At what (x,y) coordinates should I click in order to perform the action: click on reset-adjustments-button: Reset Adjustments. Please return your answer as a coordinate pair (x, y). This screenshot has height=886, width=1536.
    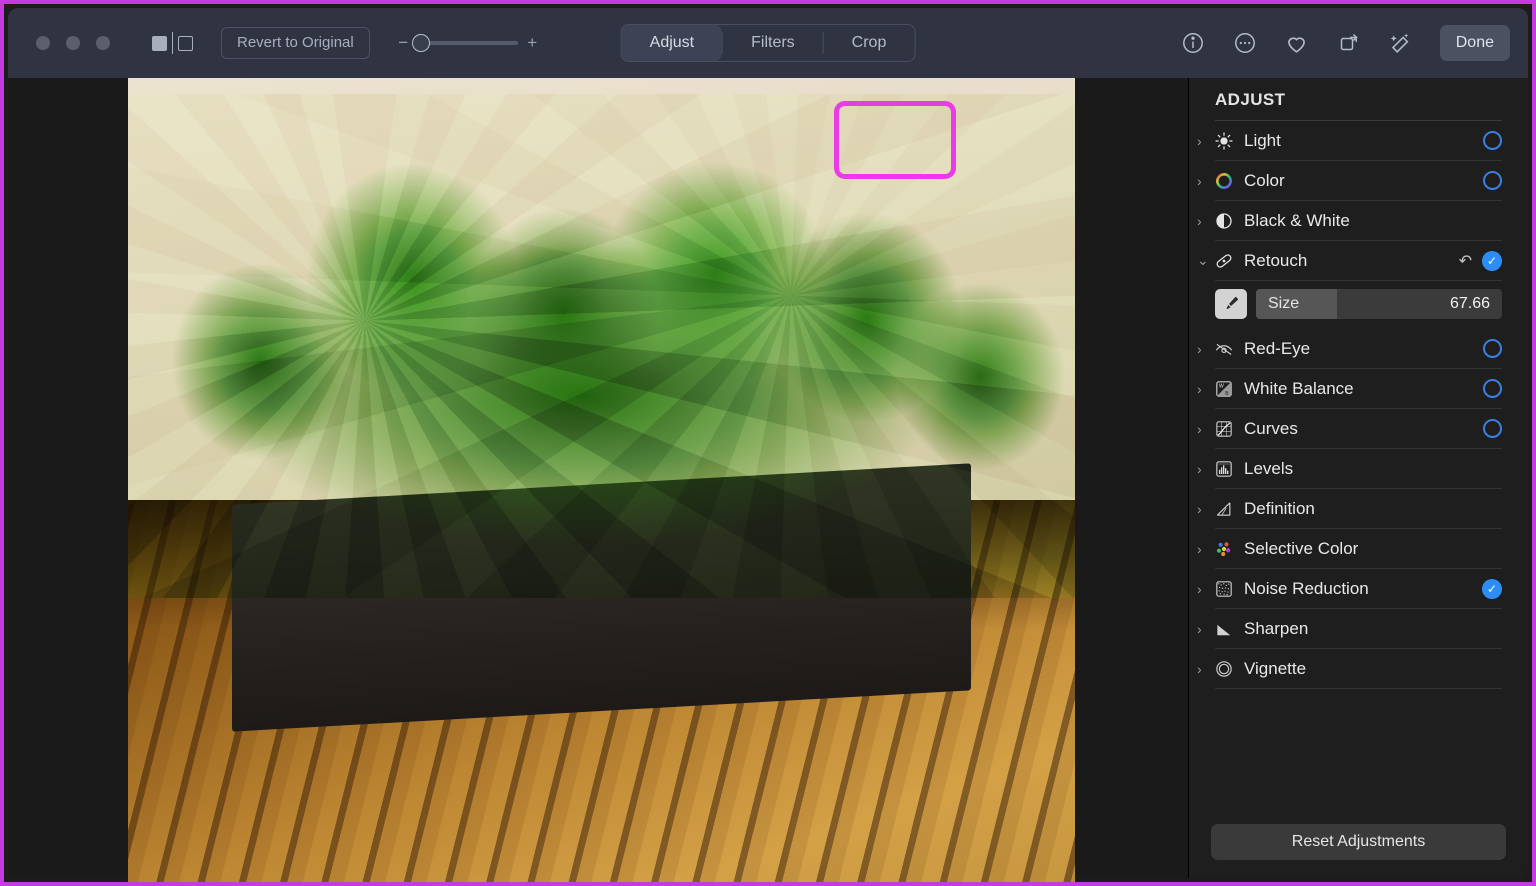
    Looking at the image, I should click on (1358, 842).